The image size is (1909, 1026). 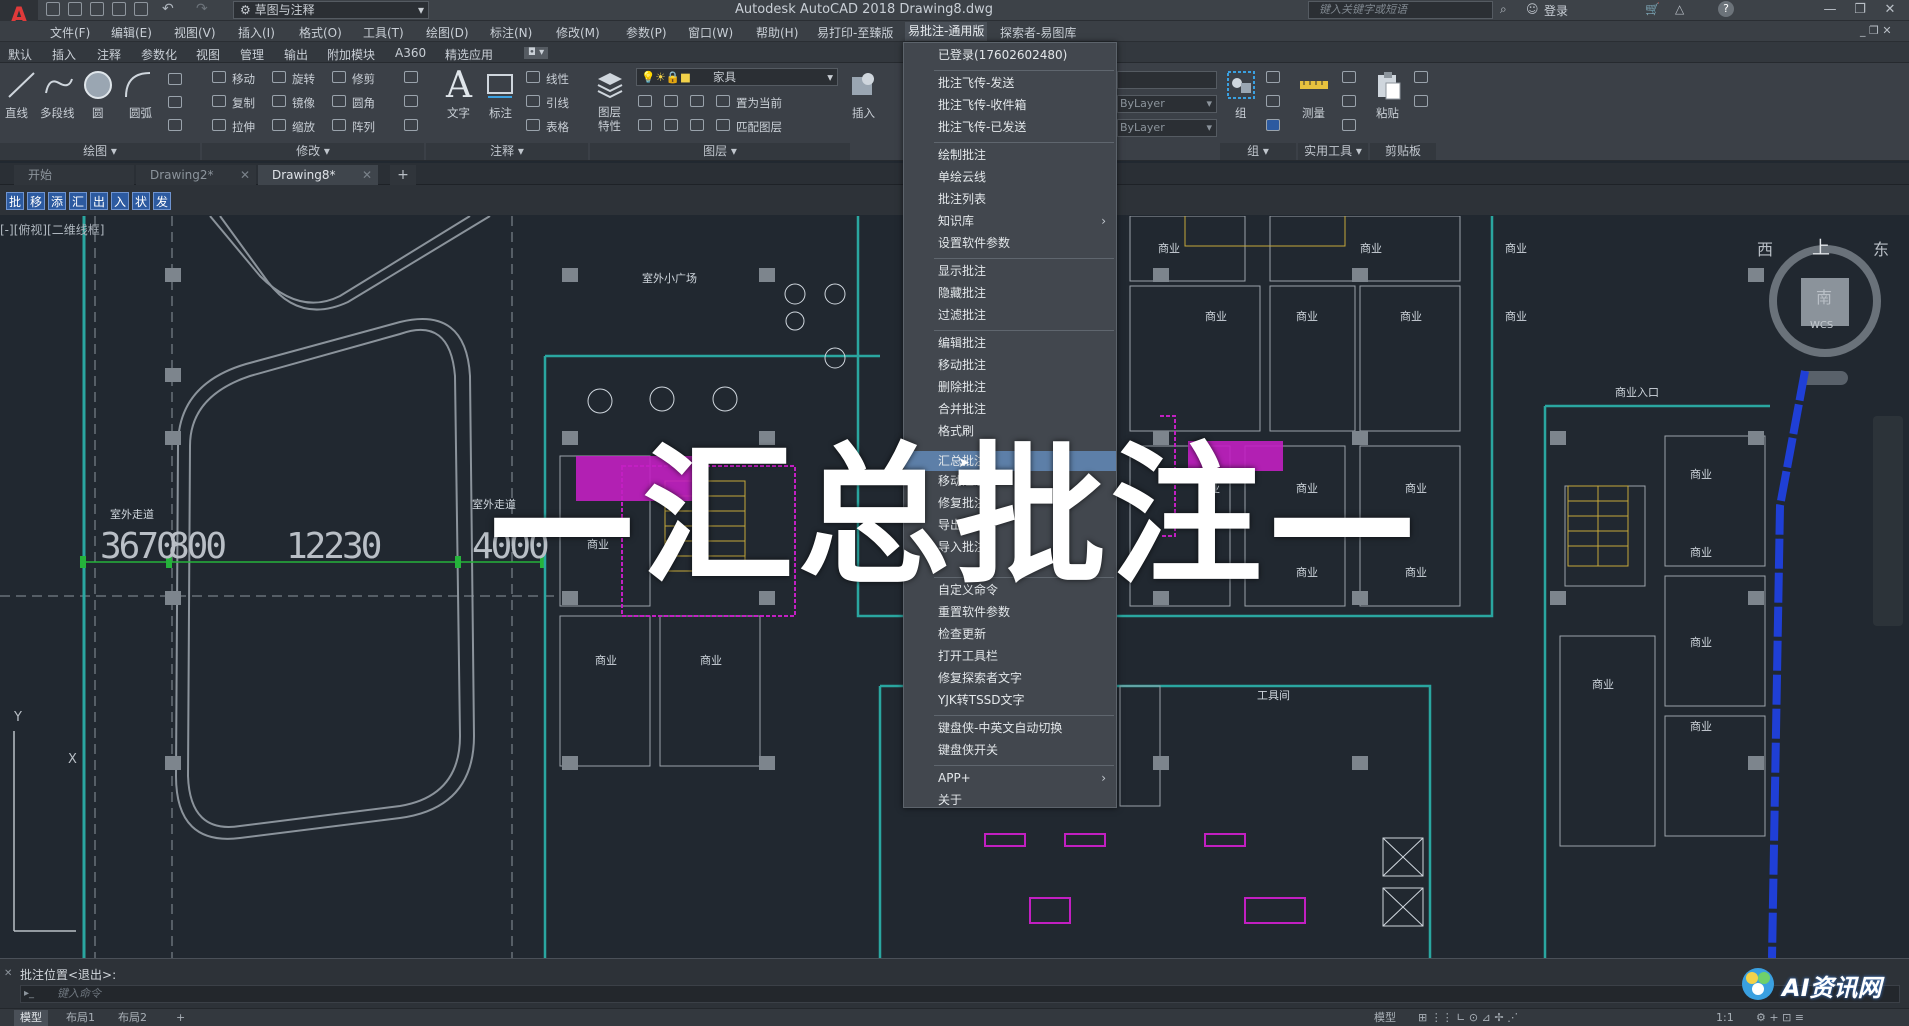 I want to click on new-tab-plus-icon: +, so click(x=403, y=175).